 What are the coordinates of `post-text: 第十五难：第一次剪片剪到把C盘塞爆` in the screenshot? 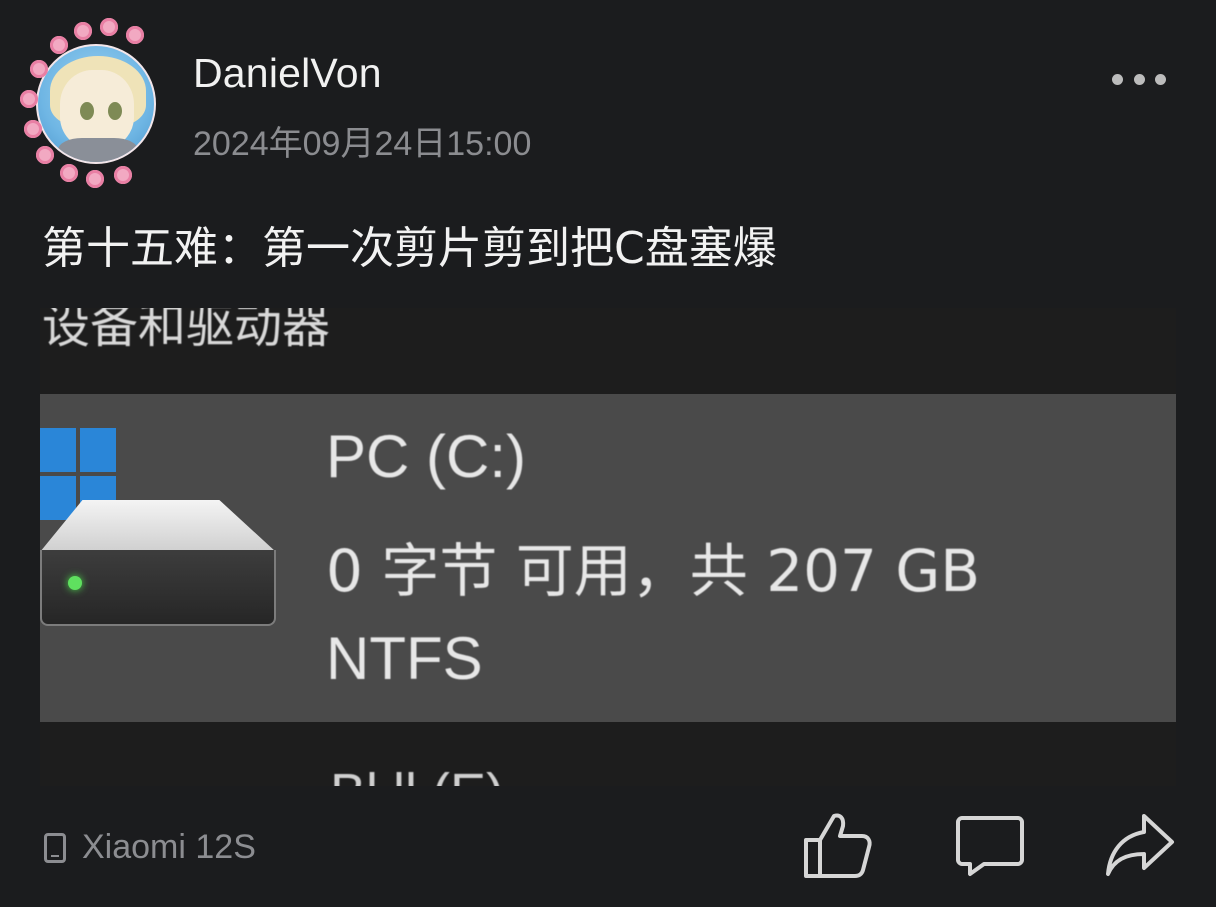 It's located at (409, 248).